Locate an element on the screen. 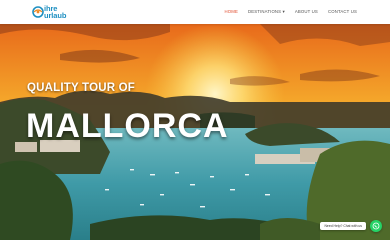 This screenshot has width=390, height=240. globe-logo-icon is located at coordinates (38, 12).